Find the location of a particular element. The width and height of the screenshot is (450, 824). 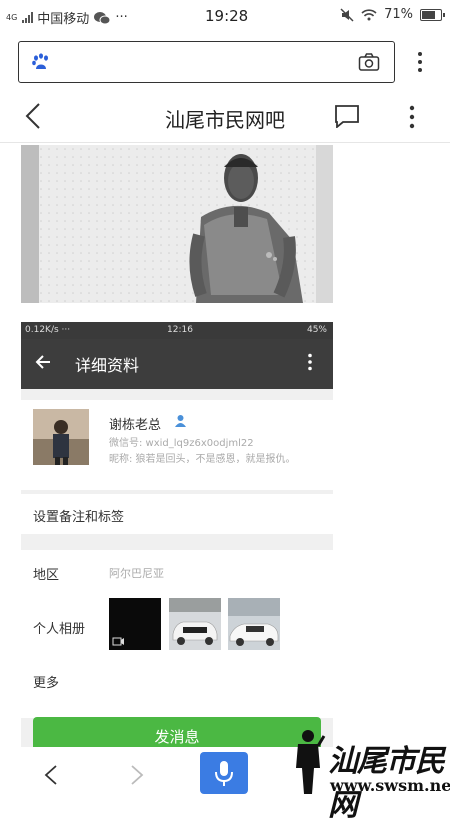

embedded-avatar is located at coordinates (61, 437).